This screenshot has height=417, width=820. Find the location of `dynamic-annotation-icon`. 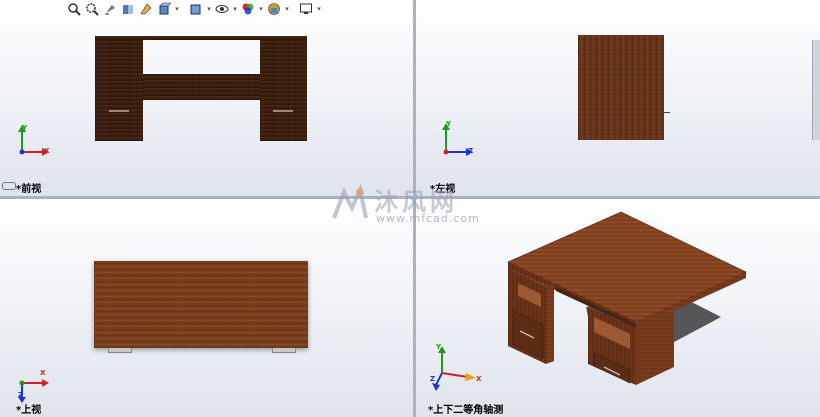

dynamic-annotation-icon is located at coordinates (146, 9).